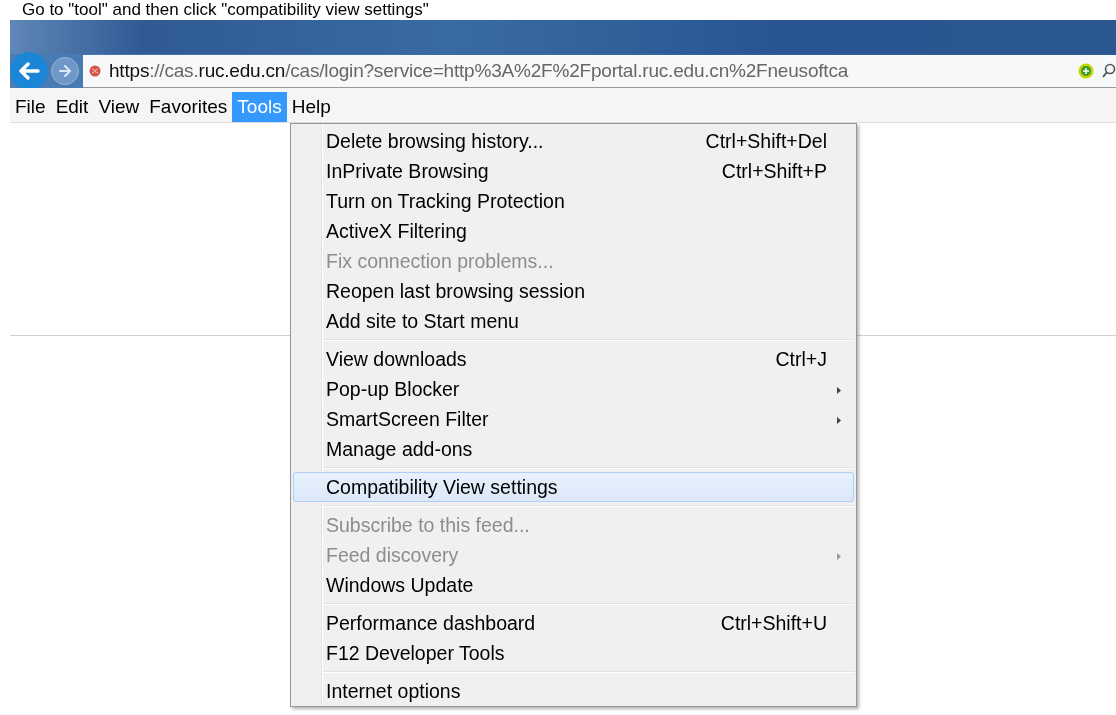 The width and height of the screenshot is (1116, 715). Describe the element at coordinates (573, 585) in the screenshot. I see `menu-item: Windows Update` at that location.